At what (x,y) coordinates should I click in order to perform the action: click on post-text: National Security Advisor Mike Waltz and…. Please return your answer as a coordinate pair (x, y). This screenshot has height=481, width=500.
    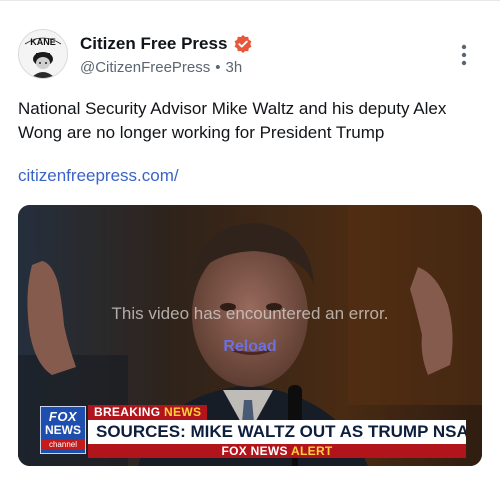
    Looking at the image, I should click on (232, 120).